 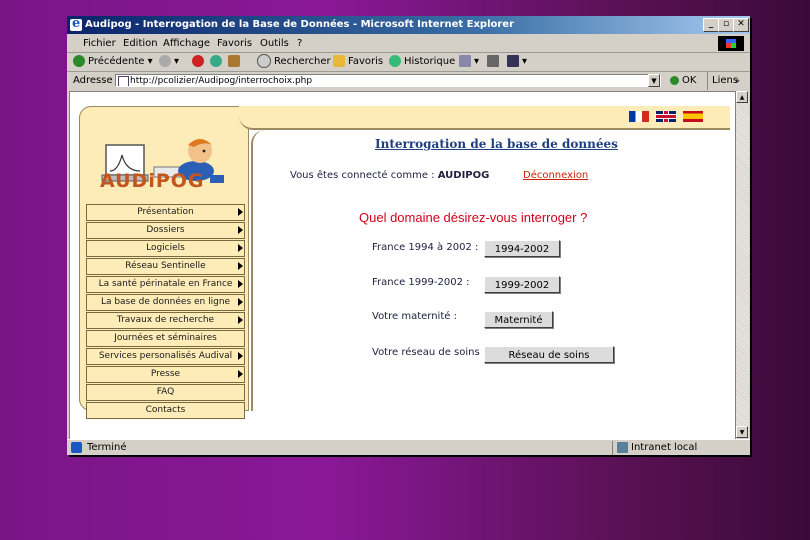 I want to click on status-divider, so click(x=612, y=448).